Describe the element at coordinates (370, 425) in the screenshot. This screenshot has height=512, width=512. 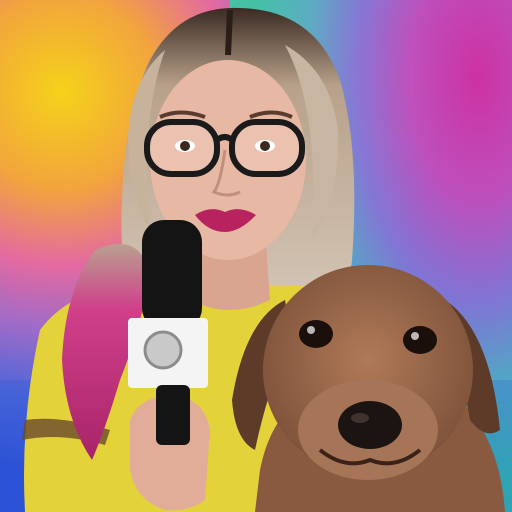
I see `dog-nose` at that location.